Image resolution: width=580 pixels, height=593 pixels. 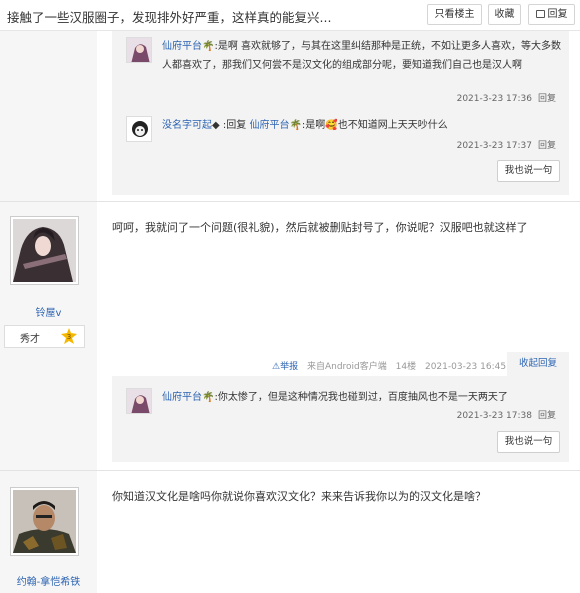 I want to click on reply-time: 2021-3-23 17:36, so click(x=494, y=99).